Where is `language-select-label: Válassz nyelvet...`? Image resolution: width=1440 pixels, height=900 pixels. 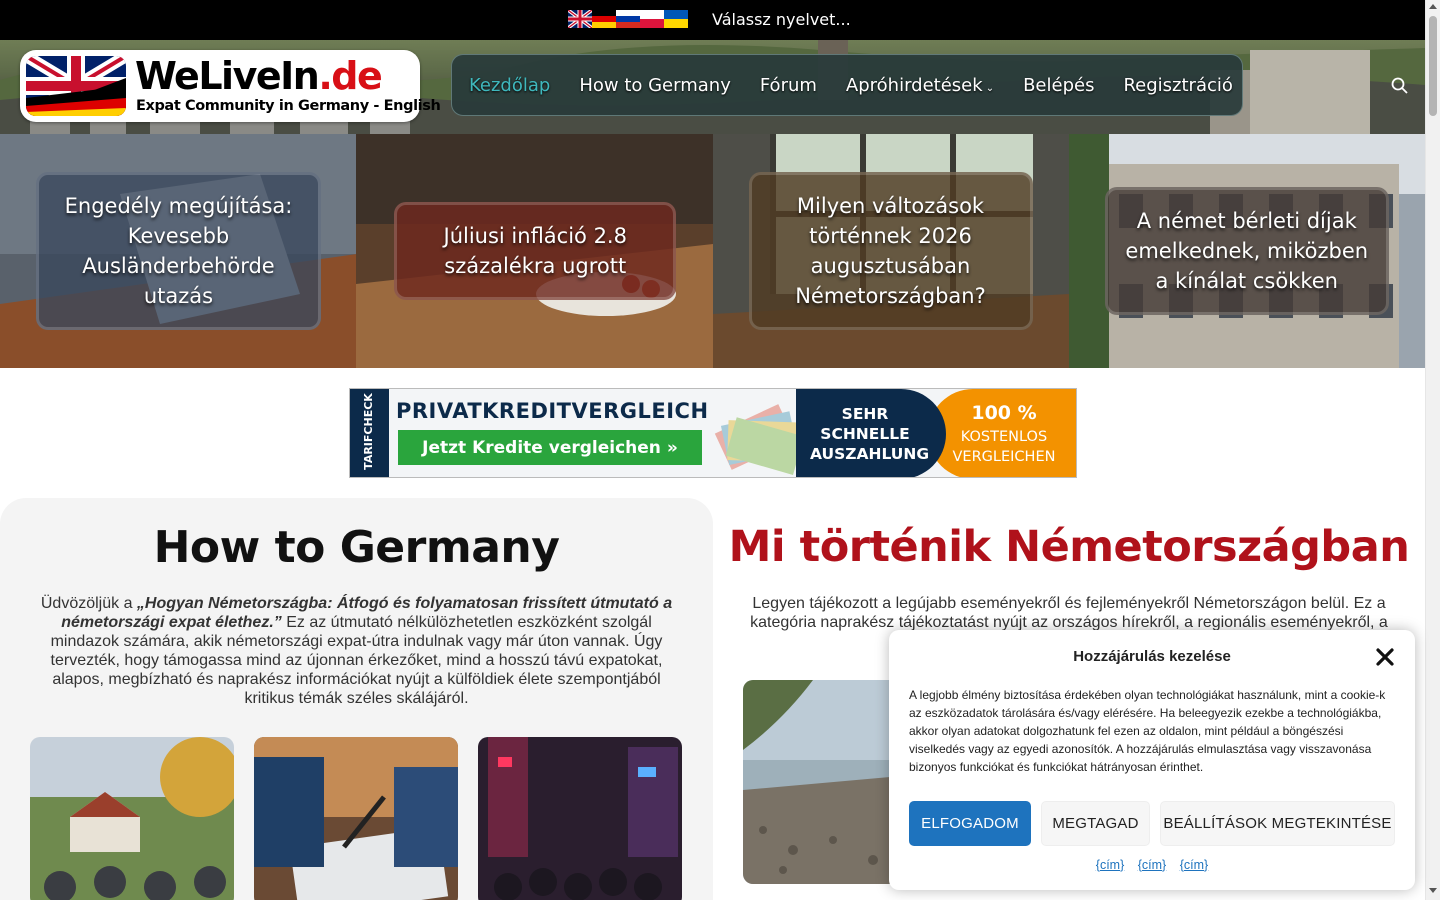 language-select-label: Válassz nyelvet... is located at coordinates (781, 19).